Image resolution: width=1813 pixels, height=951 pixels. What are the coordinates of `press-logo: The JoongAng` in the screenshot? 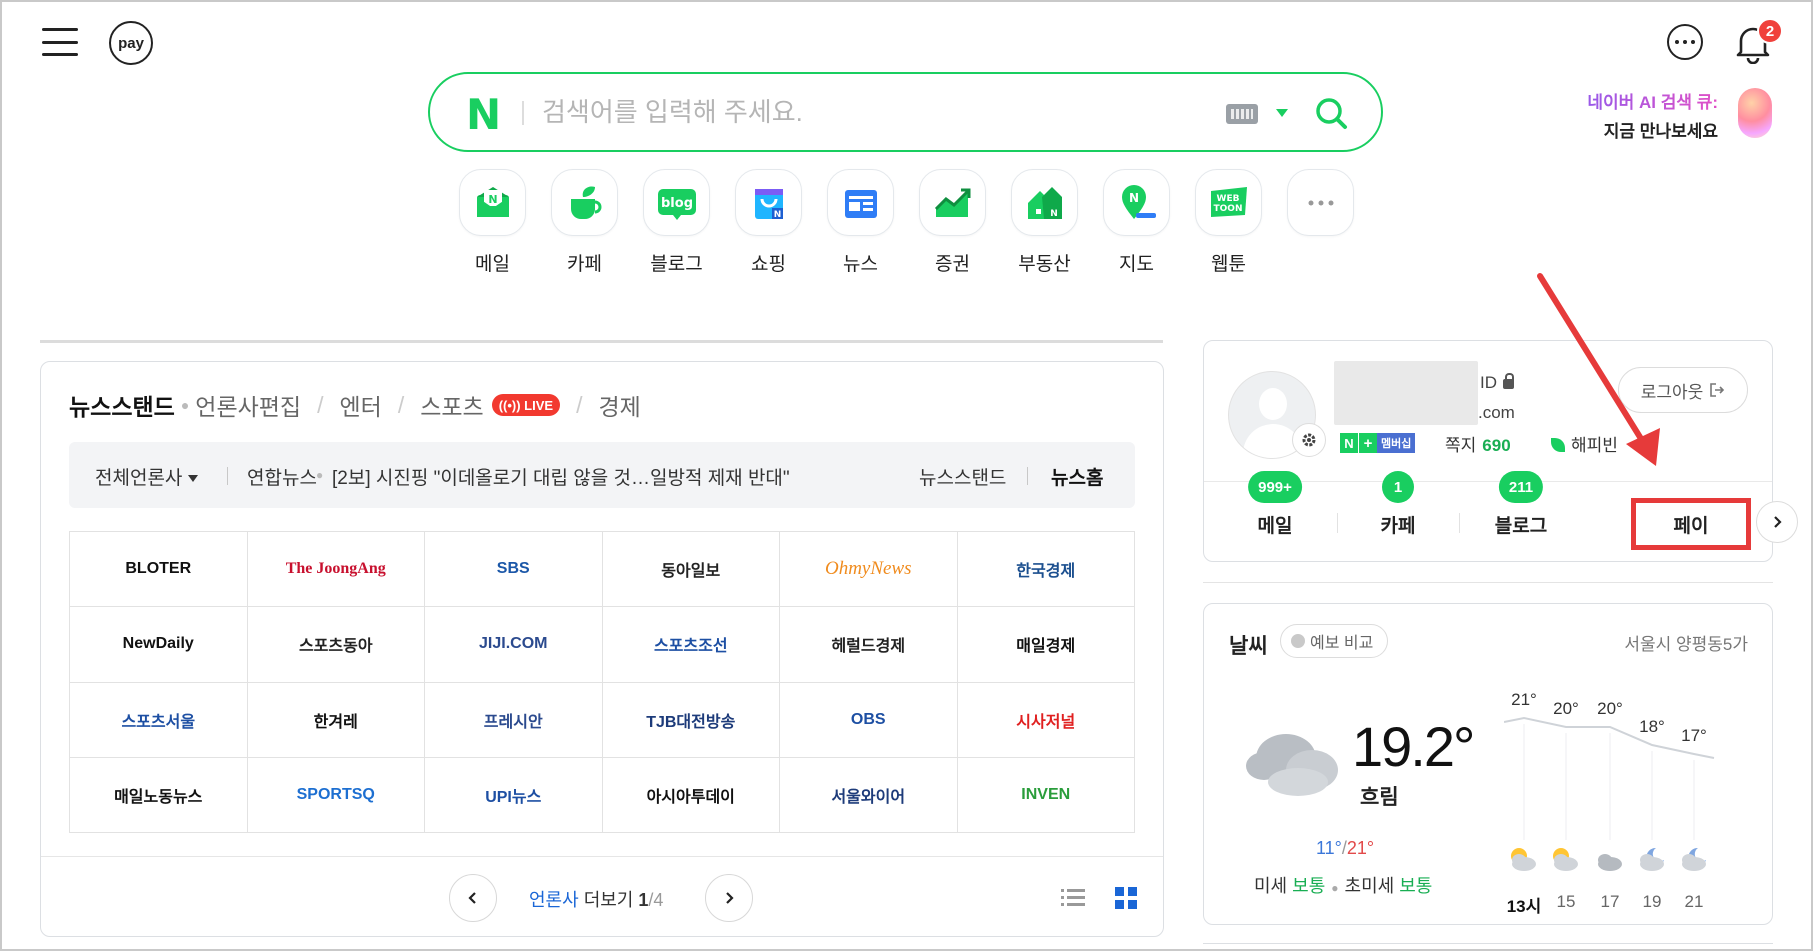 It's located at (336, 570).